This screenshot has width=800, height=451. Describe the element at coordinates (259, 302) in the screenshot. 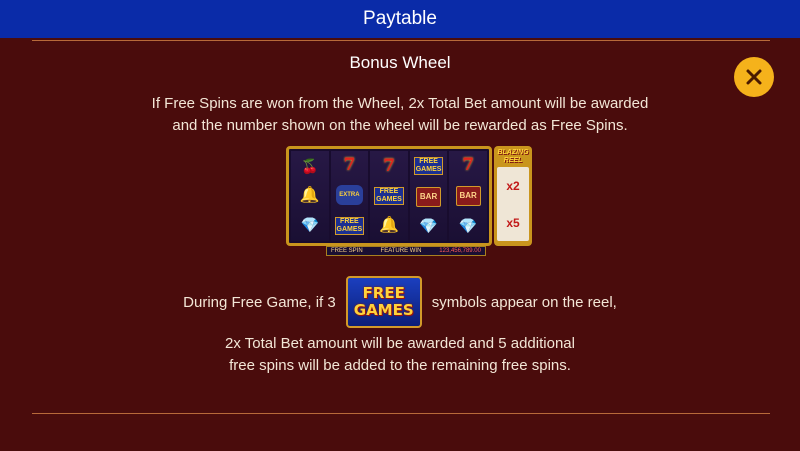

I see `rule-text-before: During Free Game, if 3` at that location.